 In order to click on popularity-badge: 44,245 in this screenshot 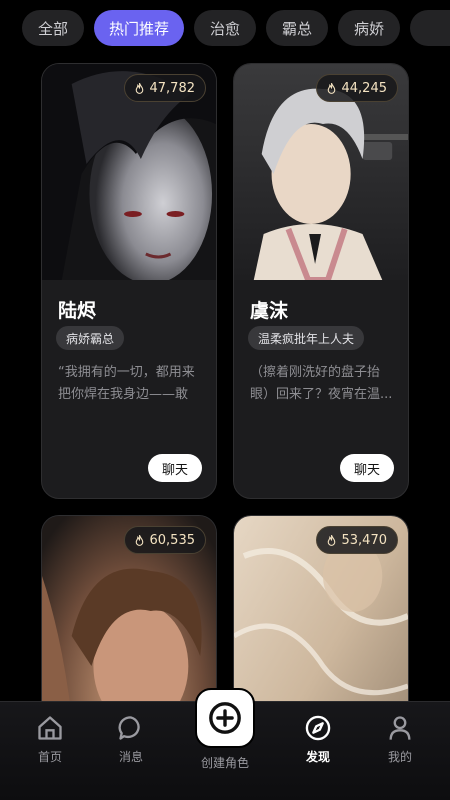, I will do `click(356, 88)`.